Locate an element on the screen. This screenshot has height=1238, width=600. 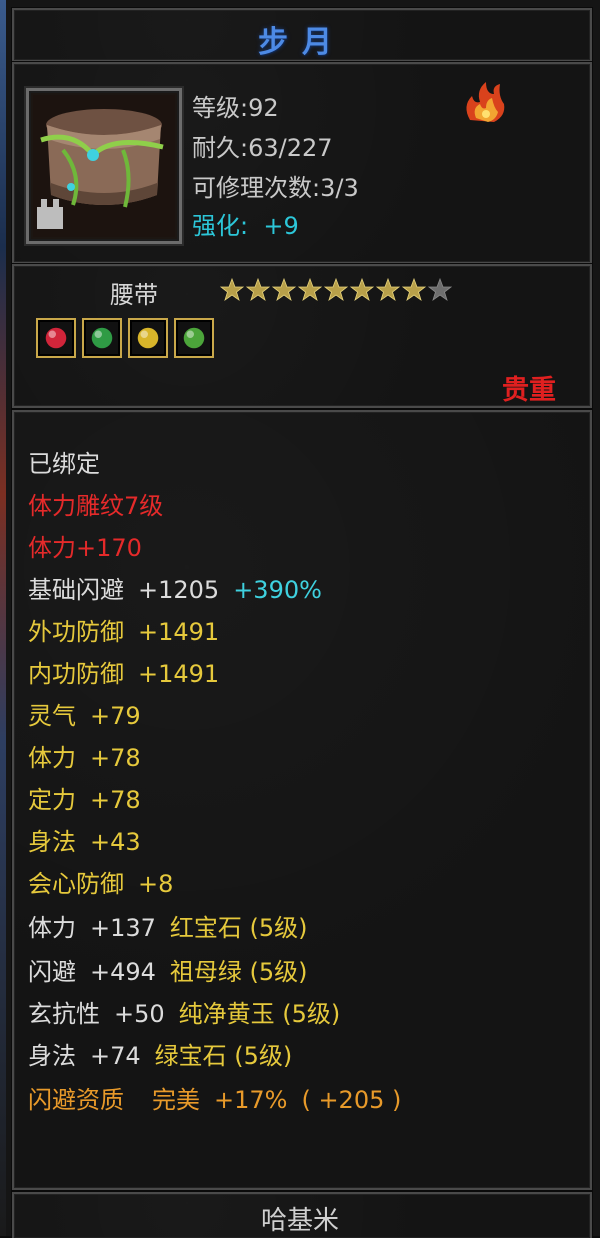
gem4-value: +74 is located at coordinates (115, 1056).